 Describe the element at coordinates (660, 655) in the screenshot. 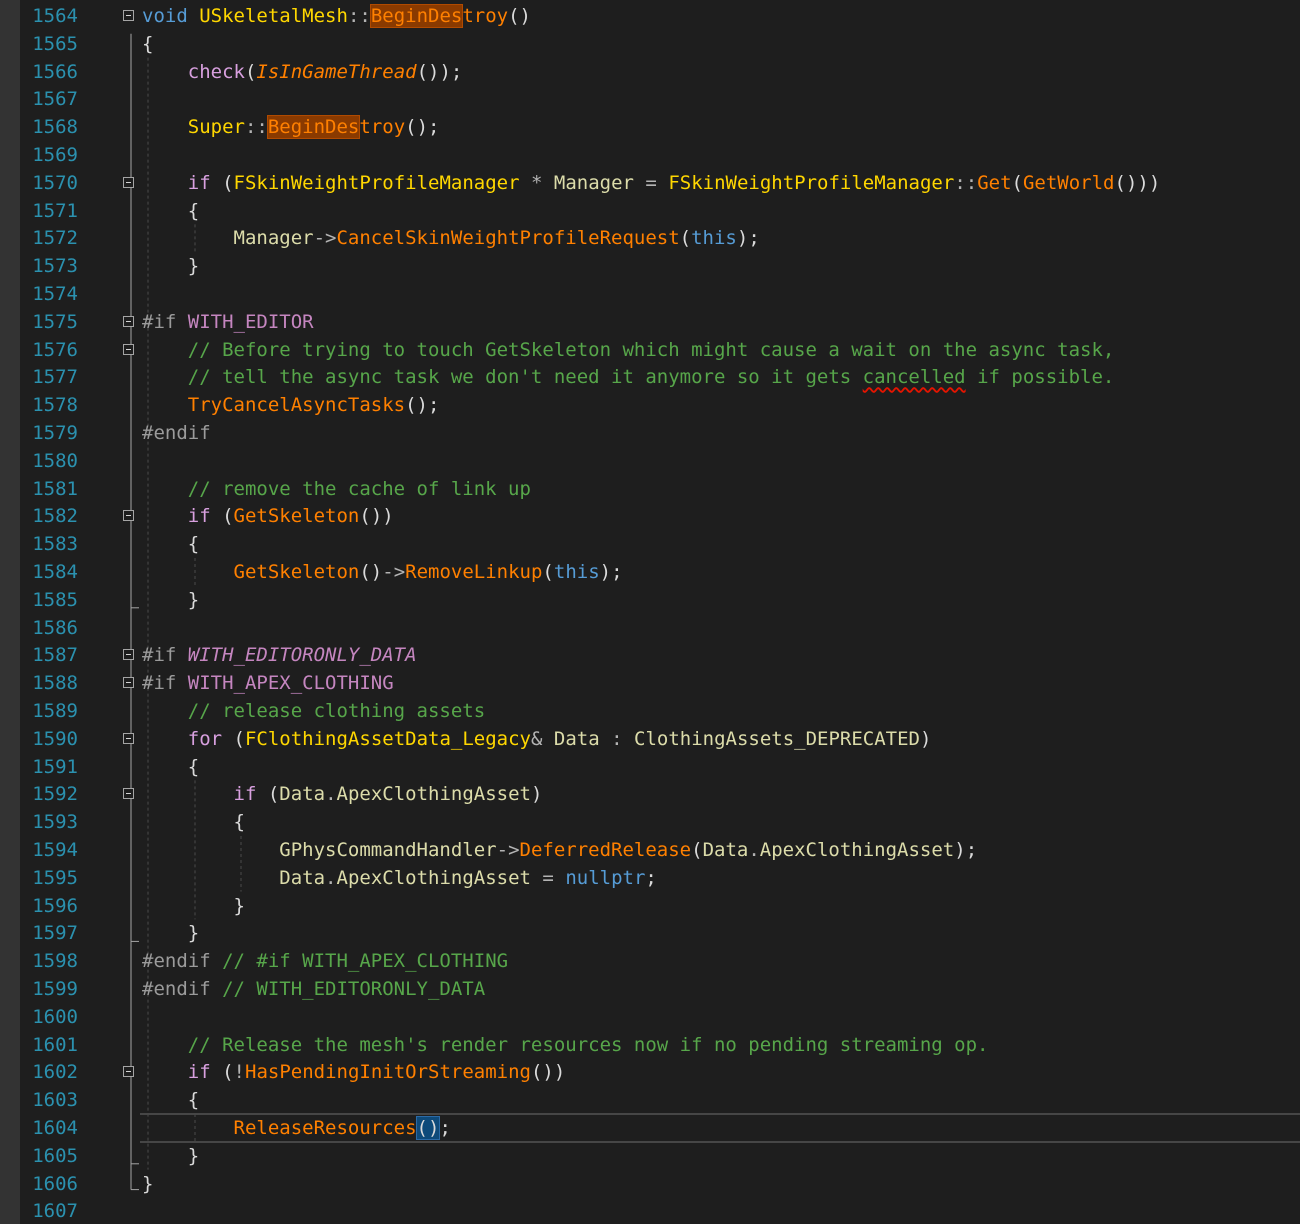

I see `code-line: 1587 #if WITH_EDITORONLY_DATA` at that location.